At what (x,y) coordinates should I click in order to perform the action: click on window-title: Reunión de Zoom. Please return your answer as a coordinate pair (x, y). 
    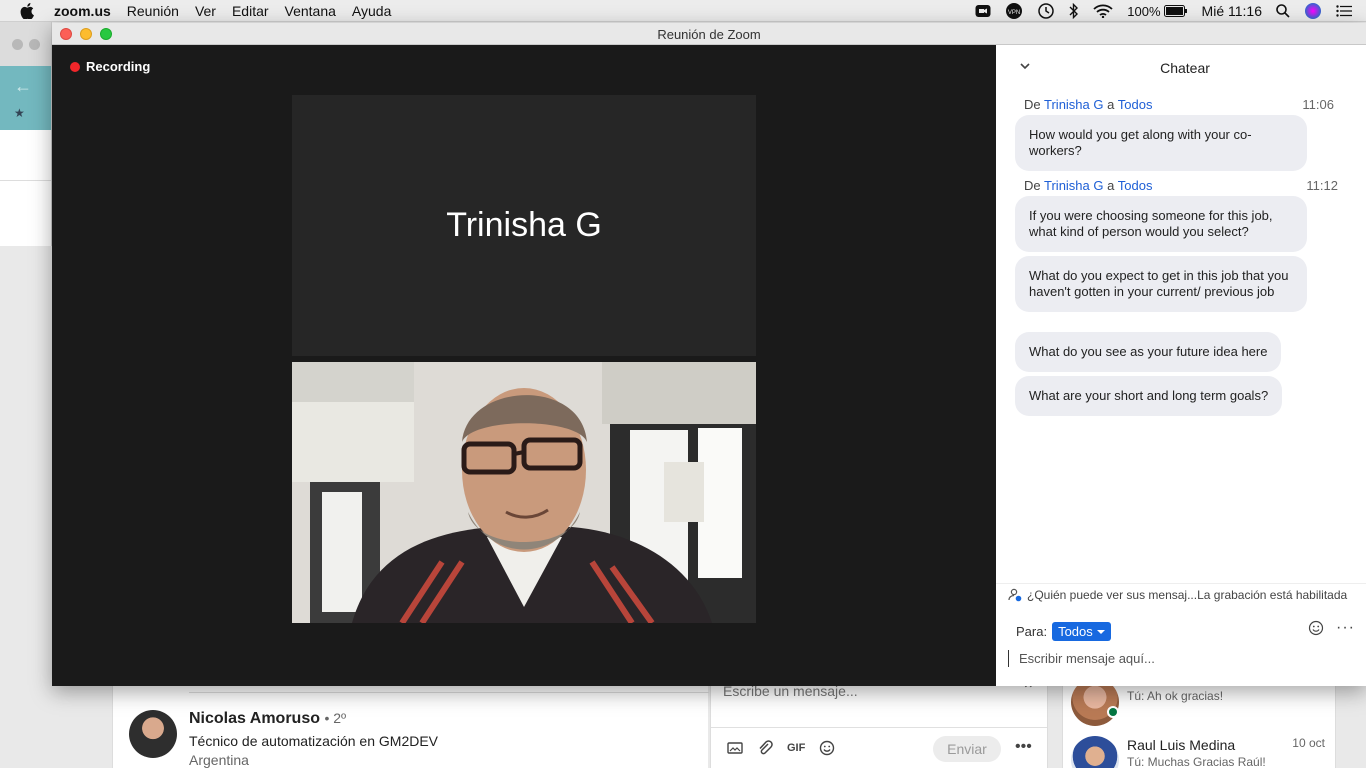
    Looking at the image, I should click on (709, 34).